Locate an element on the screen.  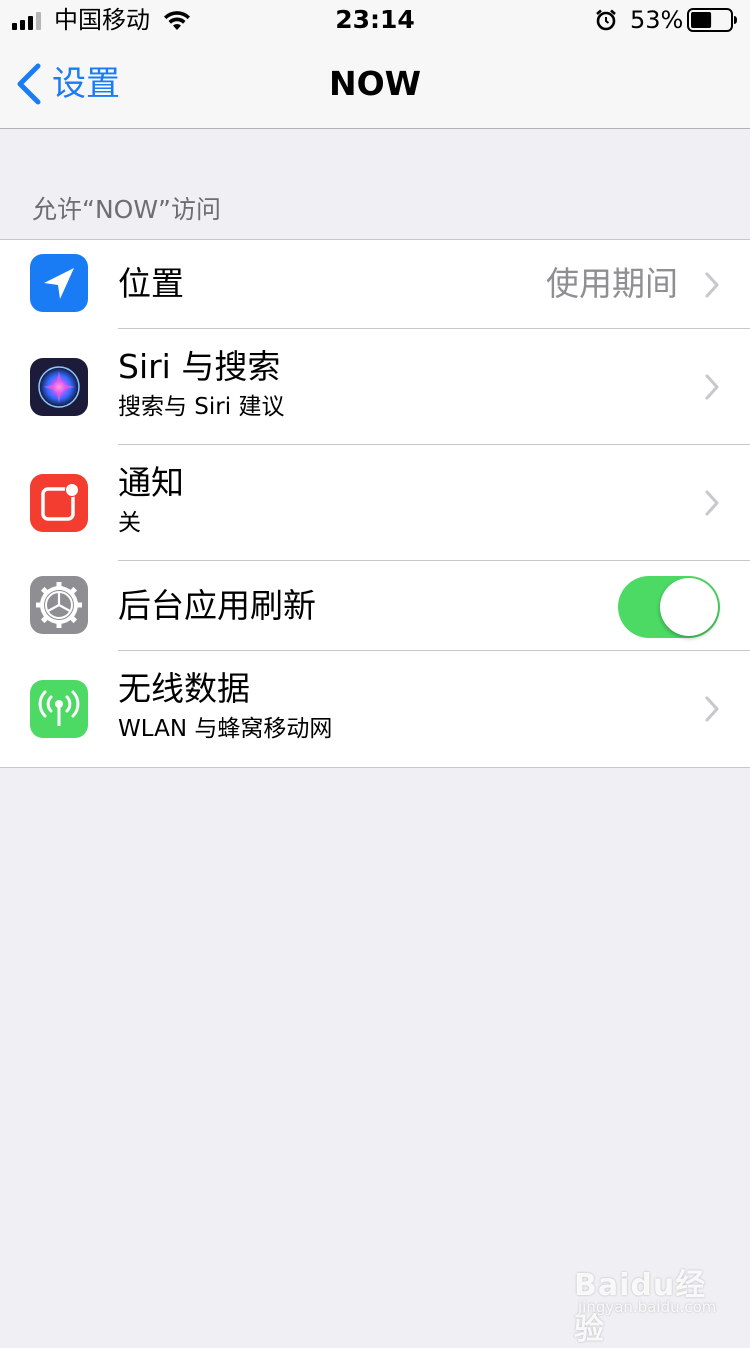
background-refresh-toggle is located at coordinates (669, 607).